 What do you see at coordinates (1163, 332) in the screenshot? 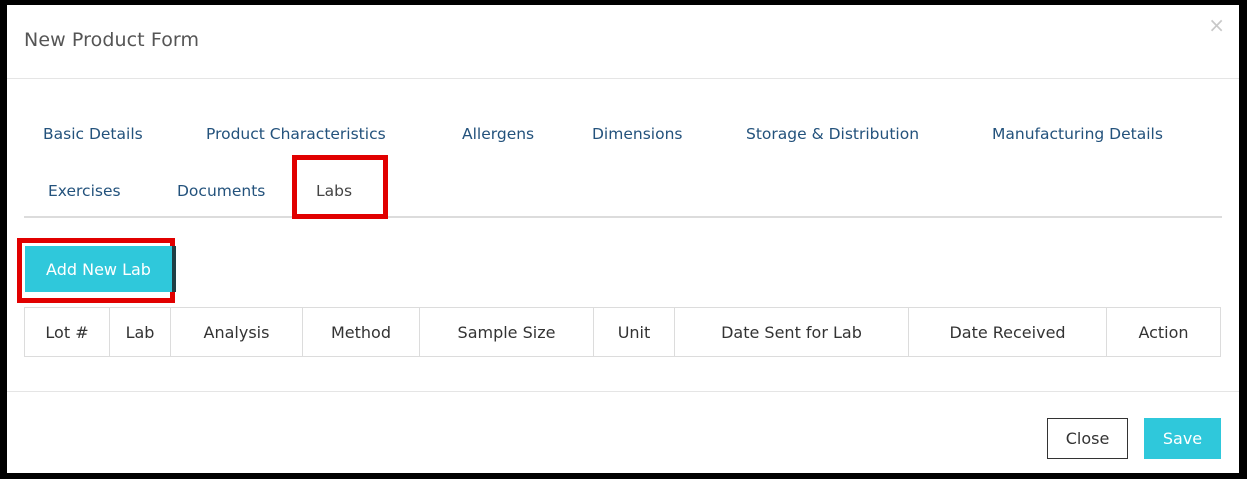
I see `col-action: Action` at bounding box center [1163, 332].